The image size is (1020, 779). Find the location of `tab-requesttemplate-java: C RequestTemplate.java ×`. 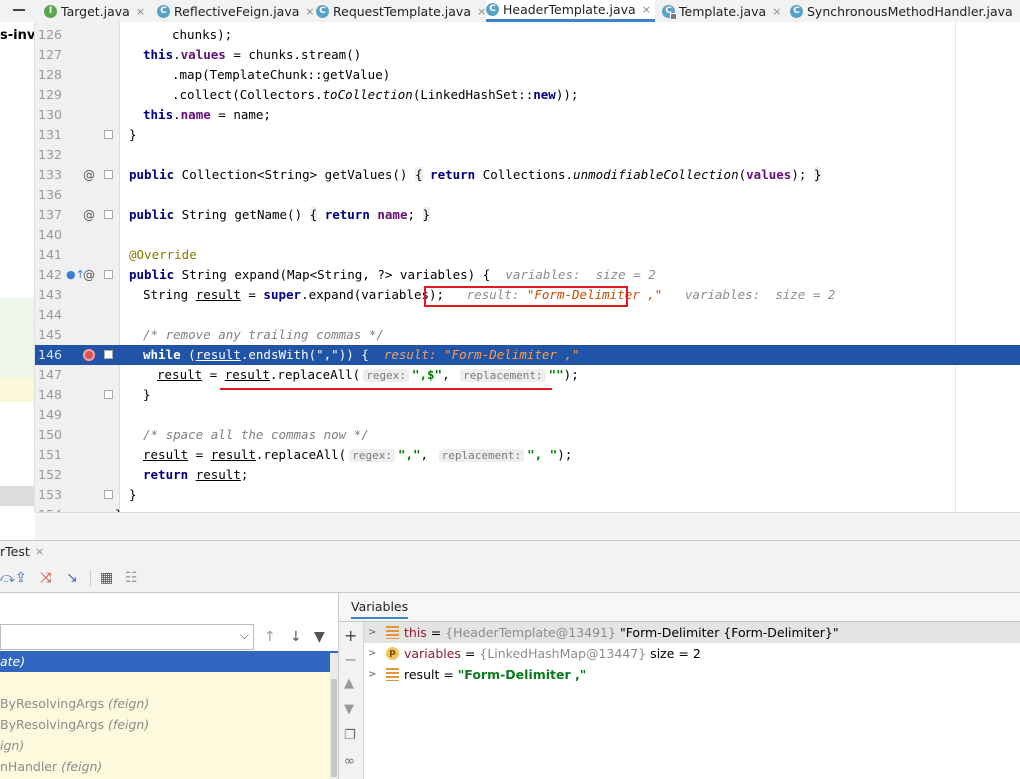

tab-requesttemplate-java: C RequestTemplate.java × is located at coordinates (401, 11).